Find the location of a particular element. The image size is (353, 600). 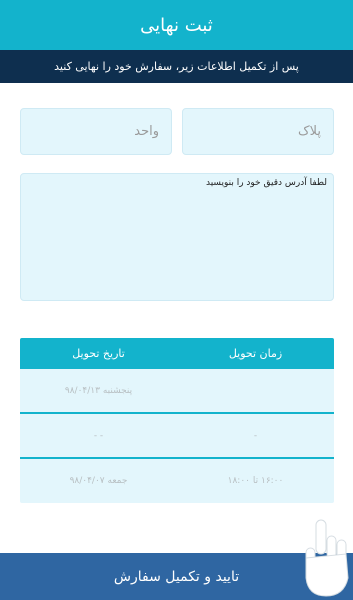

page-title: ثبت نهایی is located at coordinates (176, 25).